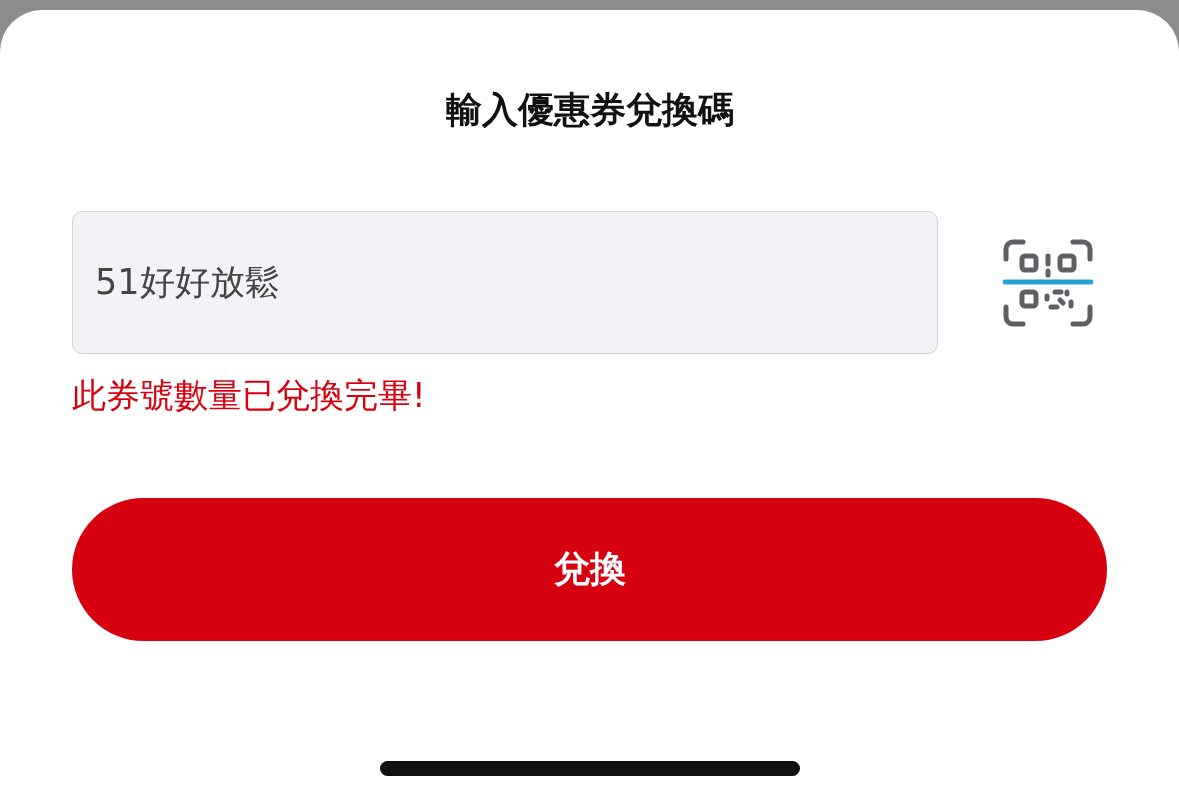 The image size is (1179, 801). Describe the element at coordinates (589, 110) in the screenshot. I see `sheet-title: 輸入優惠券兌換碼` at that location.